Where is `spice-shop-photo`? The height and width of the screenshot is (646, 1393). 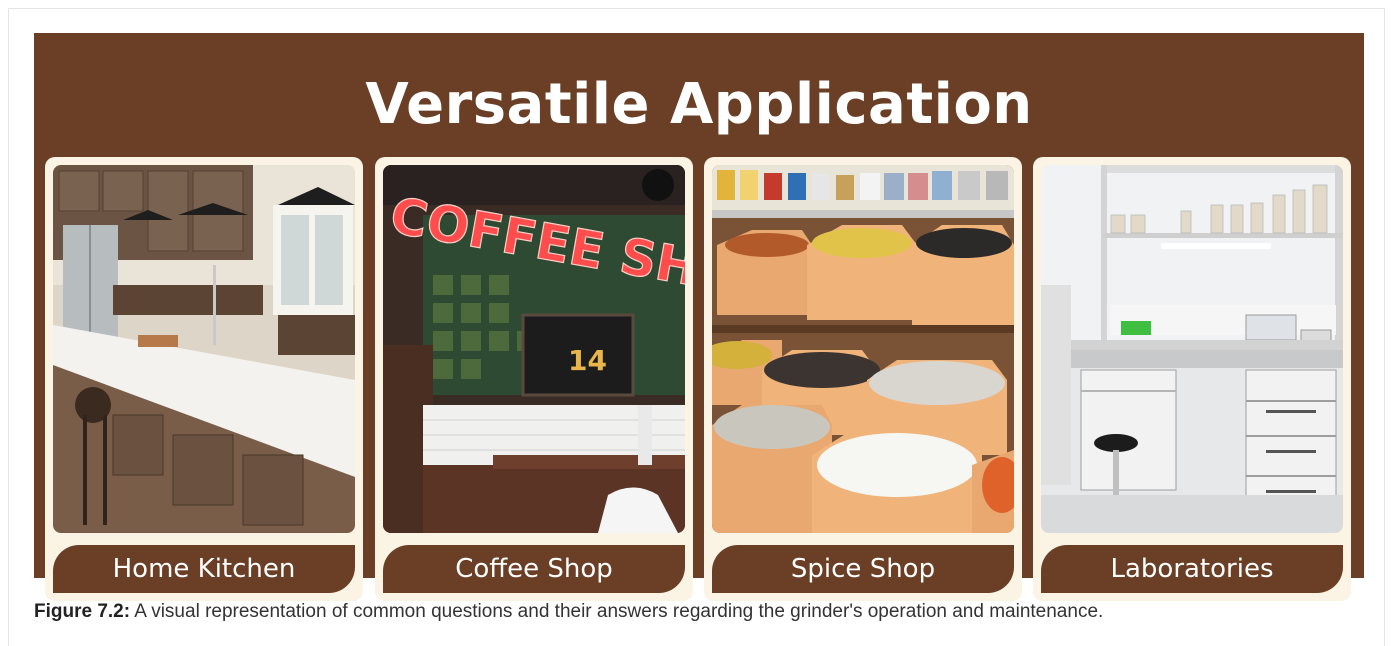
spice-shop-photo is located at coordinates (863, 349).